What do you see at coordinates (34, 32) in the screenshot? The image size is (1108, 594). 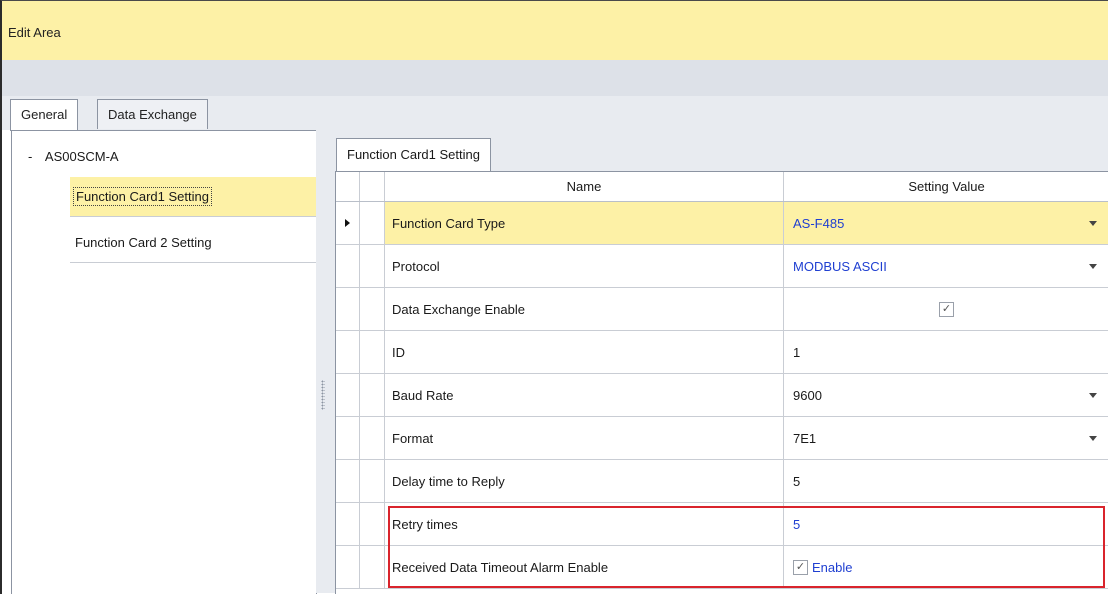 I see `edit-area-title: Edit Area` at bounding box center [34, 32].